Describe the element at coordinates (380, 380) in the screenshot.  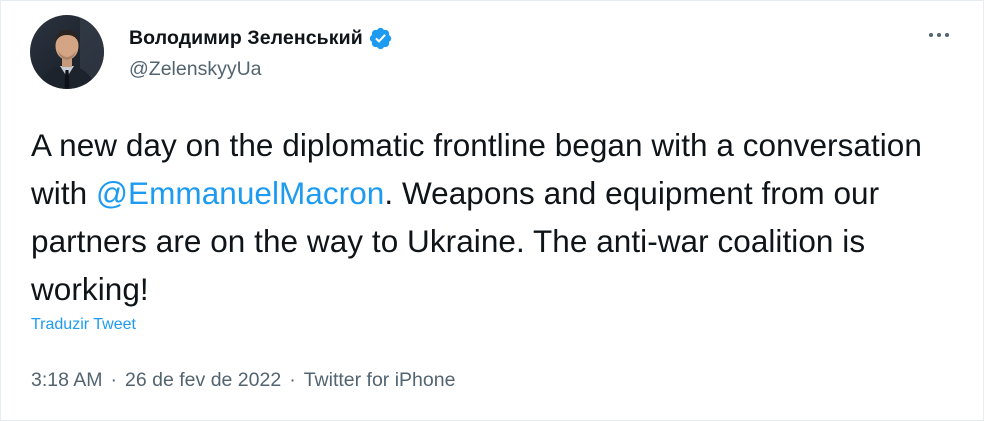
I see `tweet-source: Twitter for iPhone` at that location.